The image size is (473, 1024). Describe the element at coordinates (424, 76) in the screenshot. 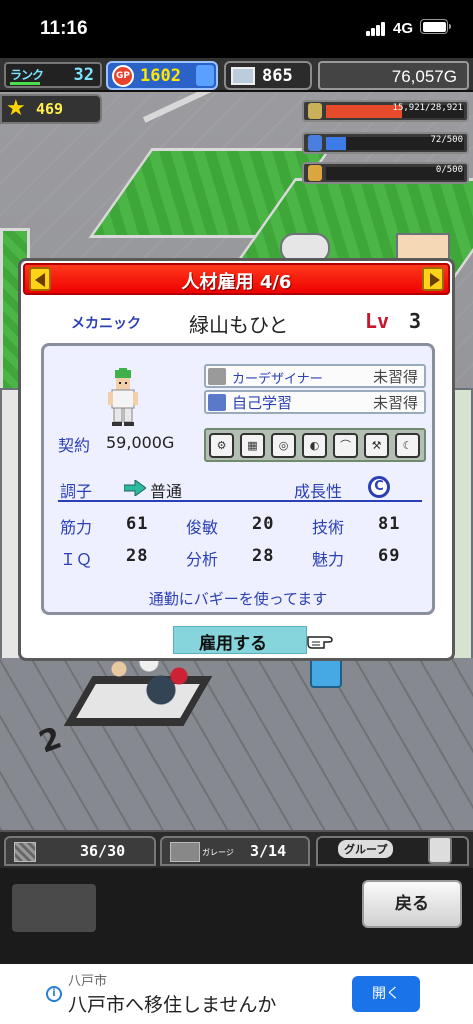

I see `money-value: 76,057G` at that location.